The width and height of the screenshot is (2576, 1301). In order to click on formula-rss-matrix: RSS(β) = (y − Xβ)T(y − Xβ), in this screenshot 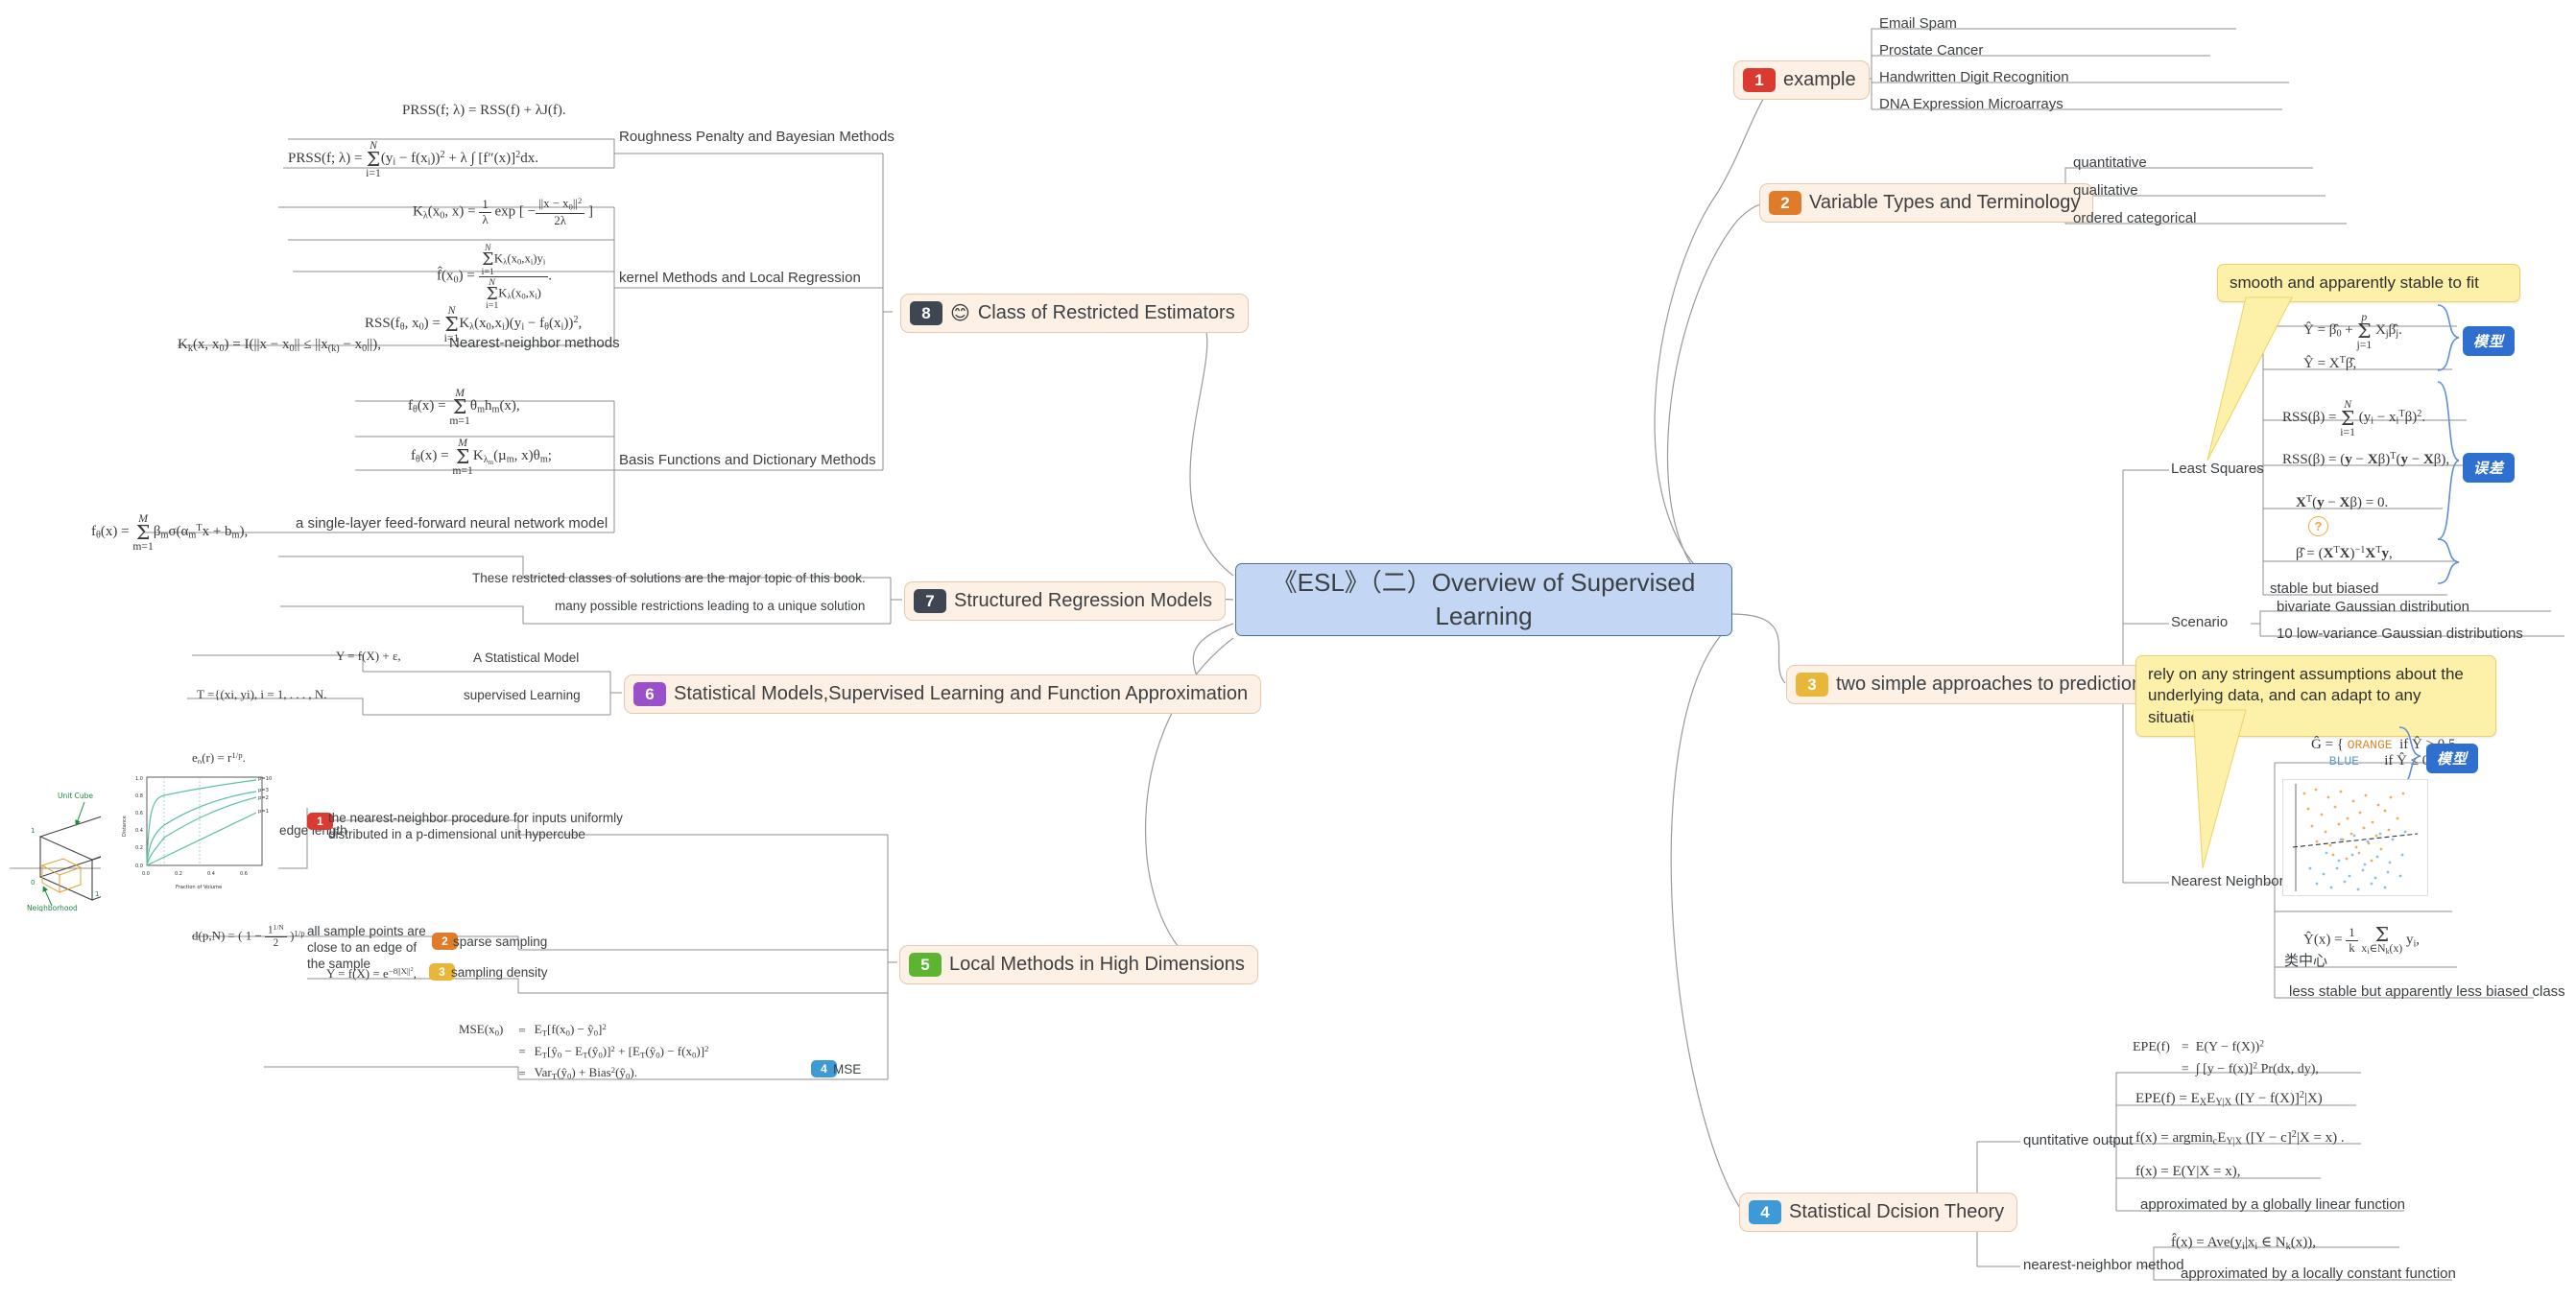, I will do `click(2366, 459)`.